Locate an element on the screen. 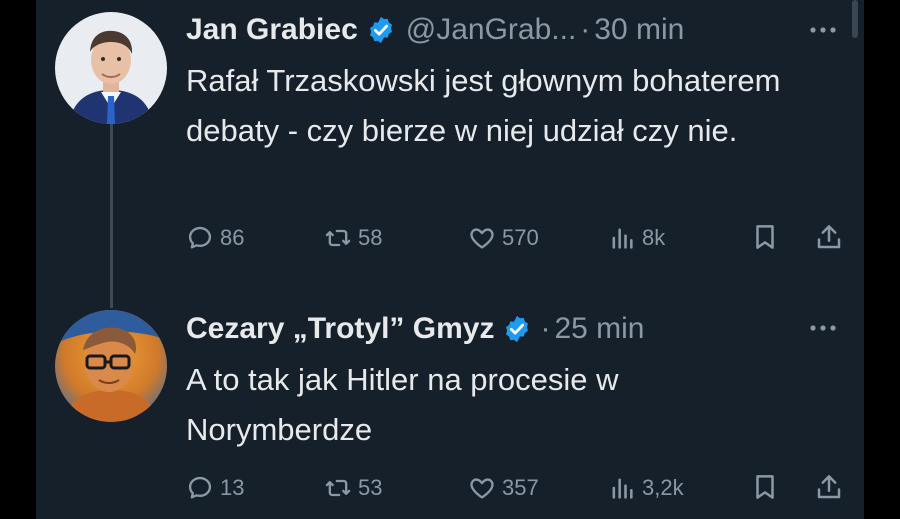  avatar-cezary-gmyz is located at coordinates (111, 366).